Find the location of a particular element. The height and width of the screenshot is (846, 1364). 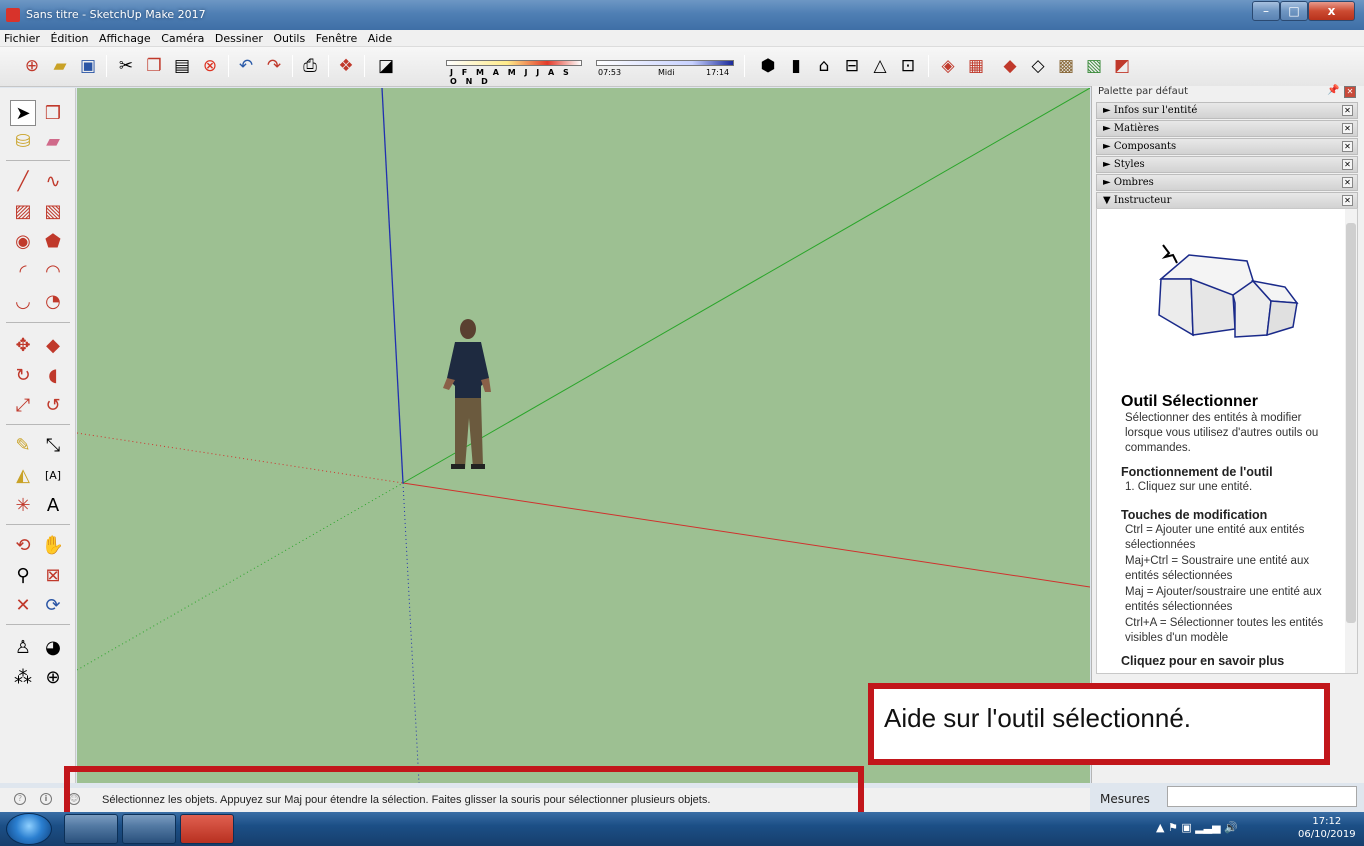

menu-outils: Outils is located at coordinates (288, 37).